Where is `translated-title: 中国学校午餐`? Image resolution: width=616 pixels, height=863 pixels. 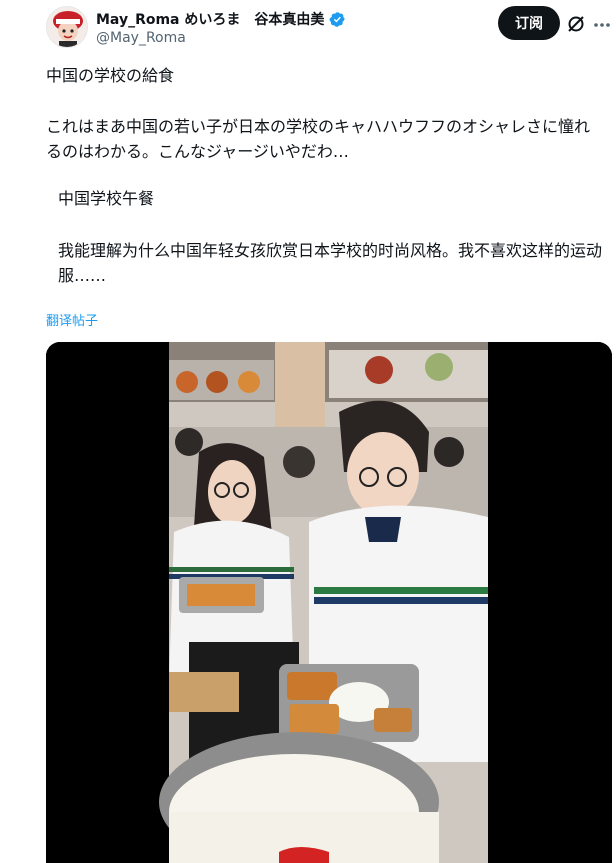 translated-title: 中国学校午餐 is located at coordinates (106, 198).